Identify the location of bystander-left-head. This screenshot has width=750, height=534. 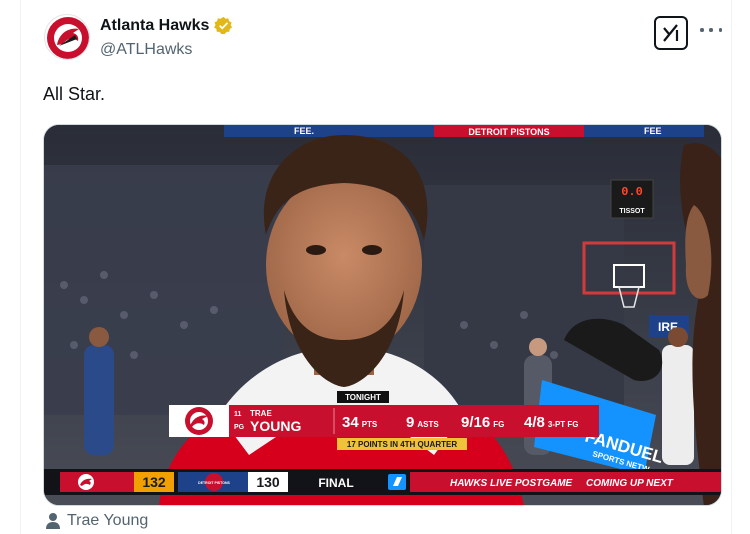
(99, 337).